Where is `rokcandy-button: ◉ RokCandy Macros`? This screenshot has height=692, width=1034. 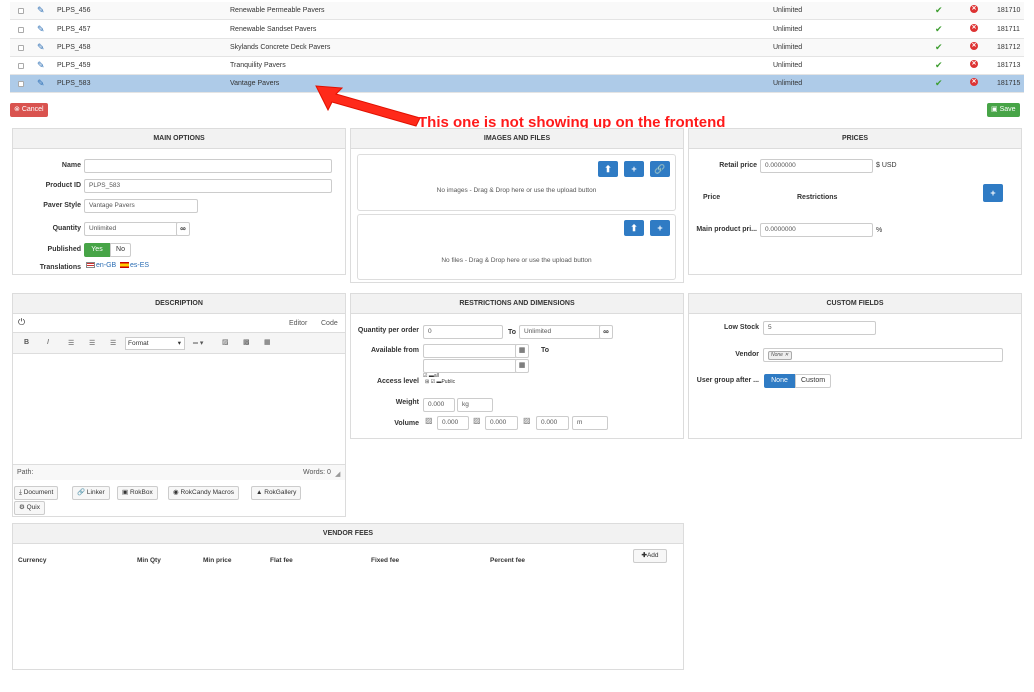
rokcandy-button: ◉ RokCandy Macros is located at coordinates (203, 493).